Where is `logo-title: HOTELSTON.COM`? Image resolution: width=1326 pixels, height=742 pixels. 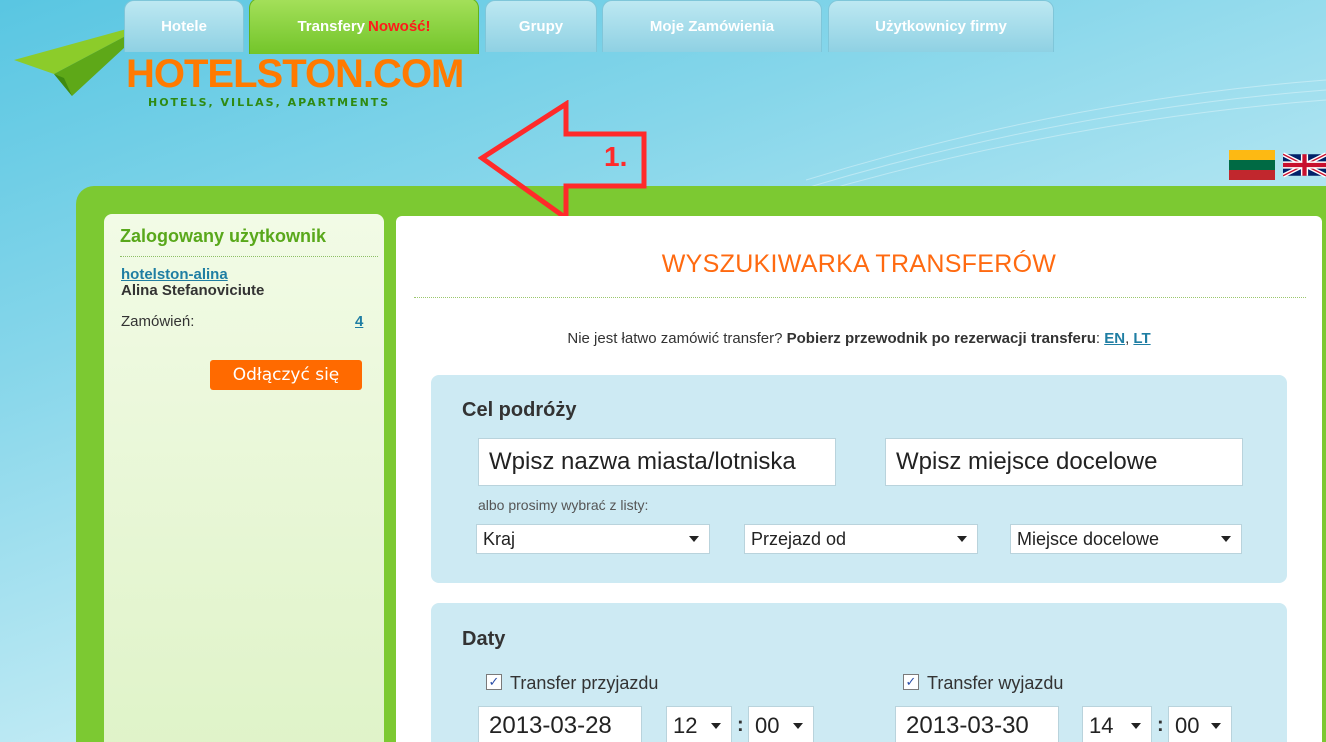 logo-title: HOTELSTON.COM is located at coordinates (295, 74).